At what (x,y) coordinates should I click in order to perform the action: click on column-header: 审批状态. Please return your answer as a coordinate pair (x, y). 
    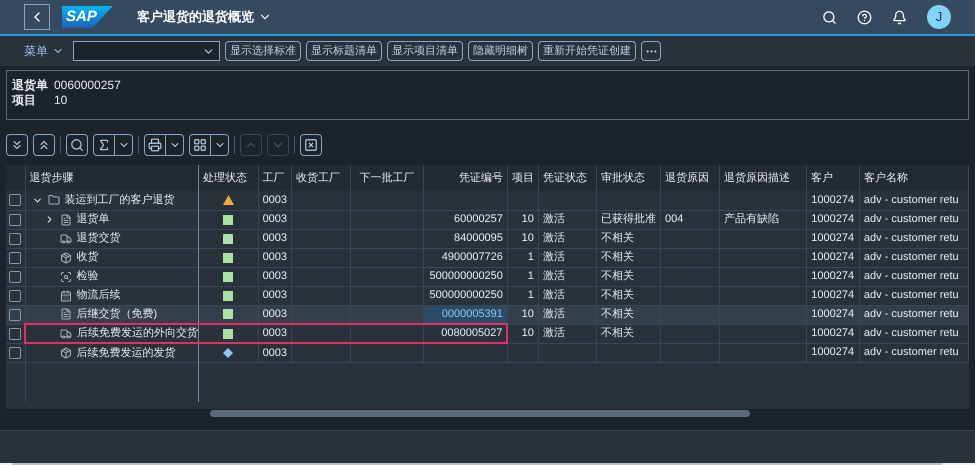
    Looking at the image, I should click on (628, 178).